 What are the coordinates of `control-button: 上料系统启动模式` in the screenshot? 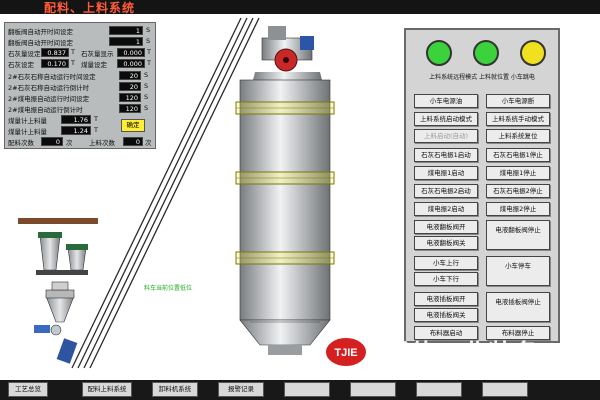 It's located at (446, 119).